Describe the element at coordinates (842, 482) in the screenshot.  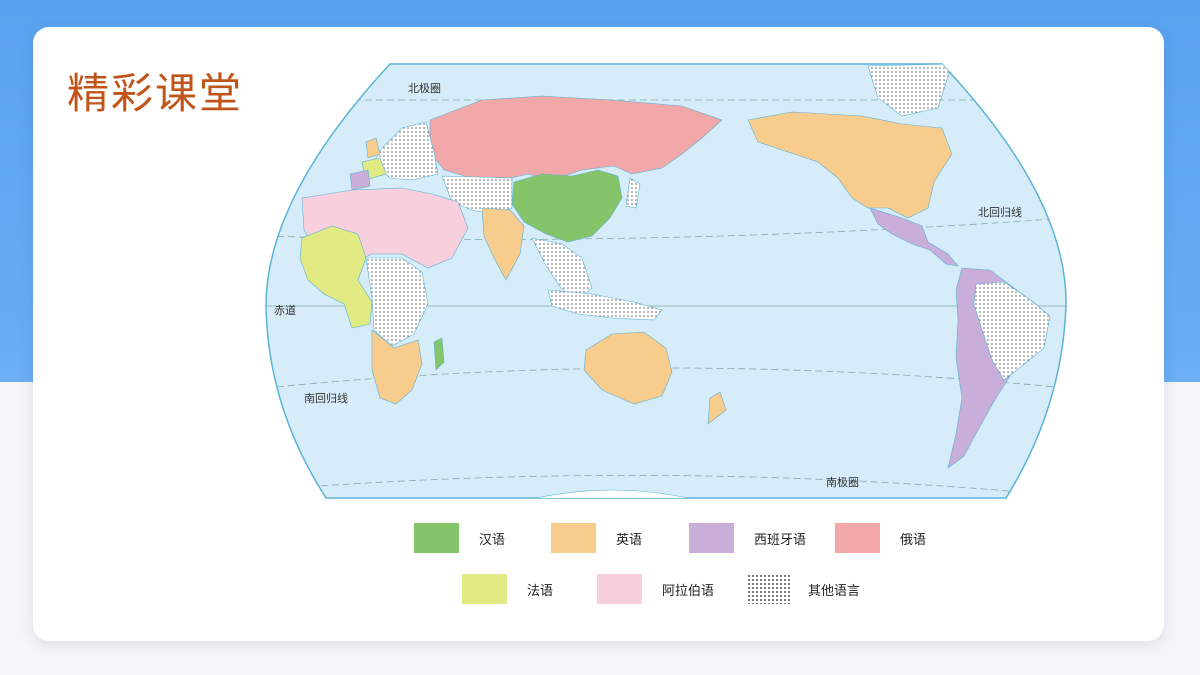
I see `label-antarctic-circle: 南极圈` at that location.